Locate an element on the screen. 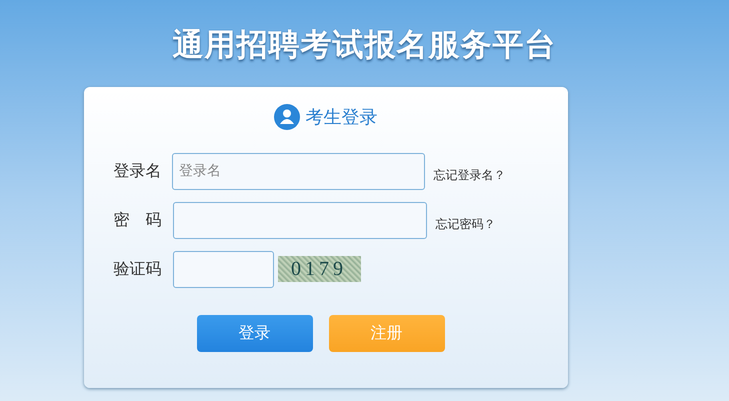  captcha-image: 0179 is located at coordinates (319, 269).